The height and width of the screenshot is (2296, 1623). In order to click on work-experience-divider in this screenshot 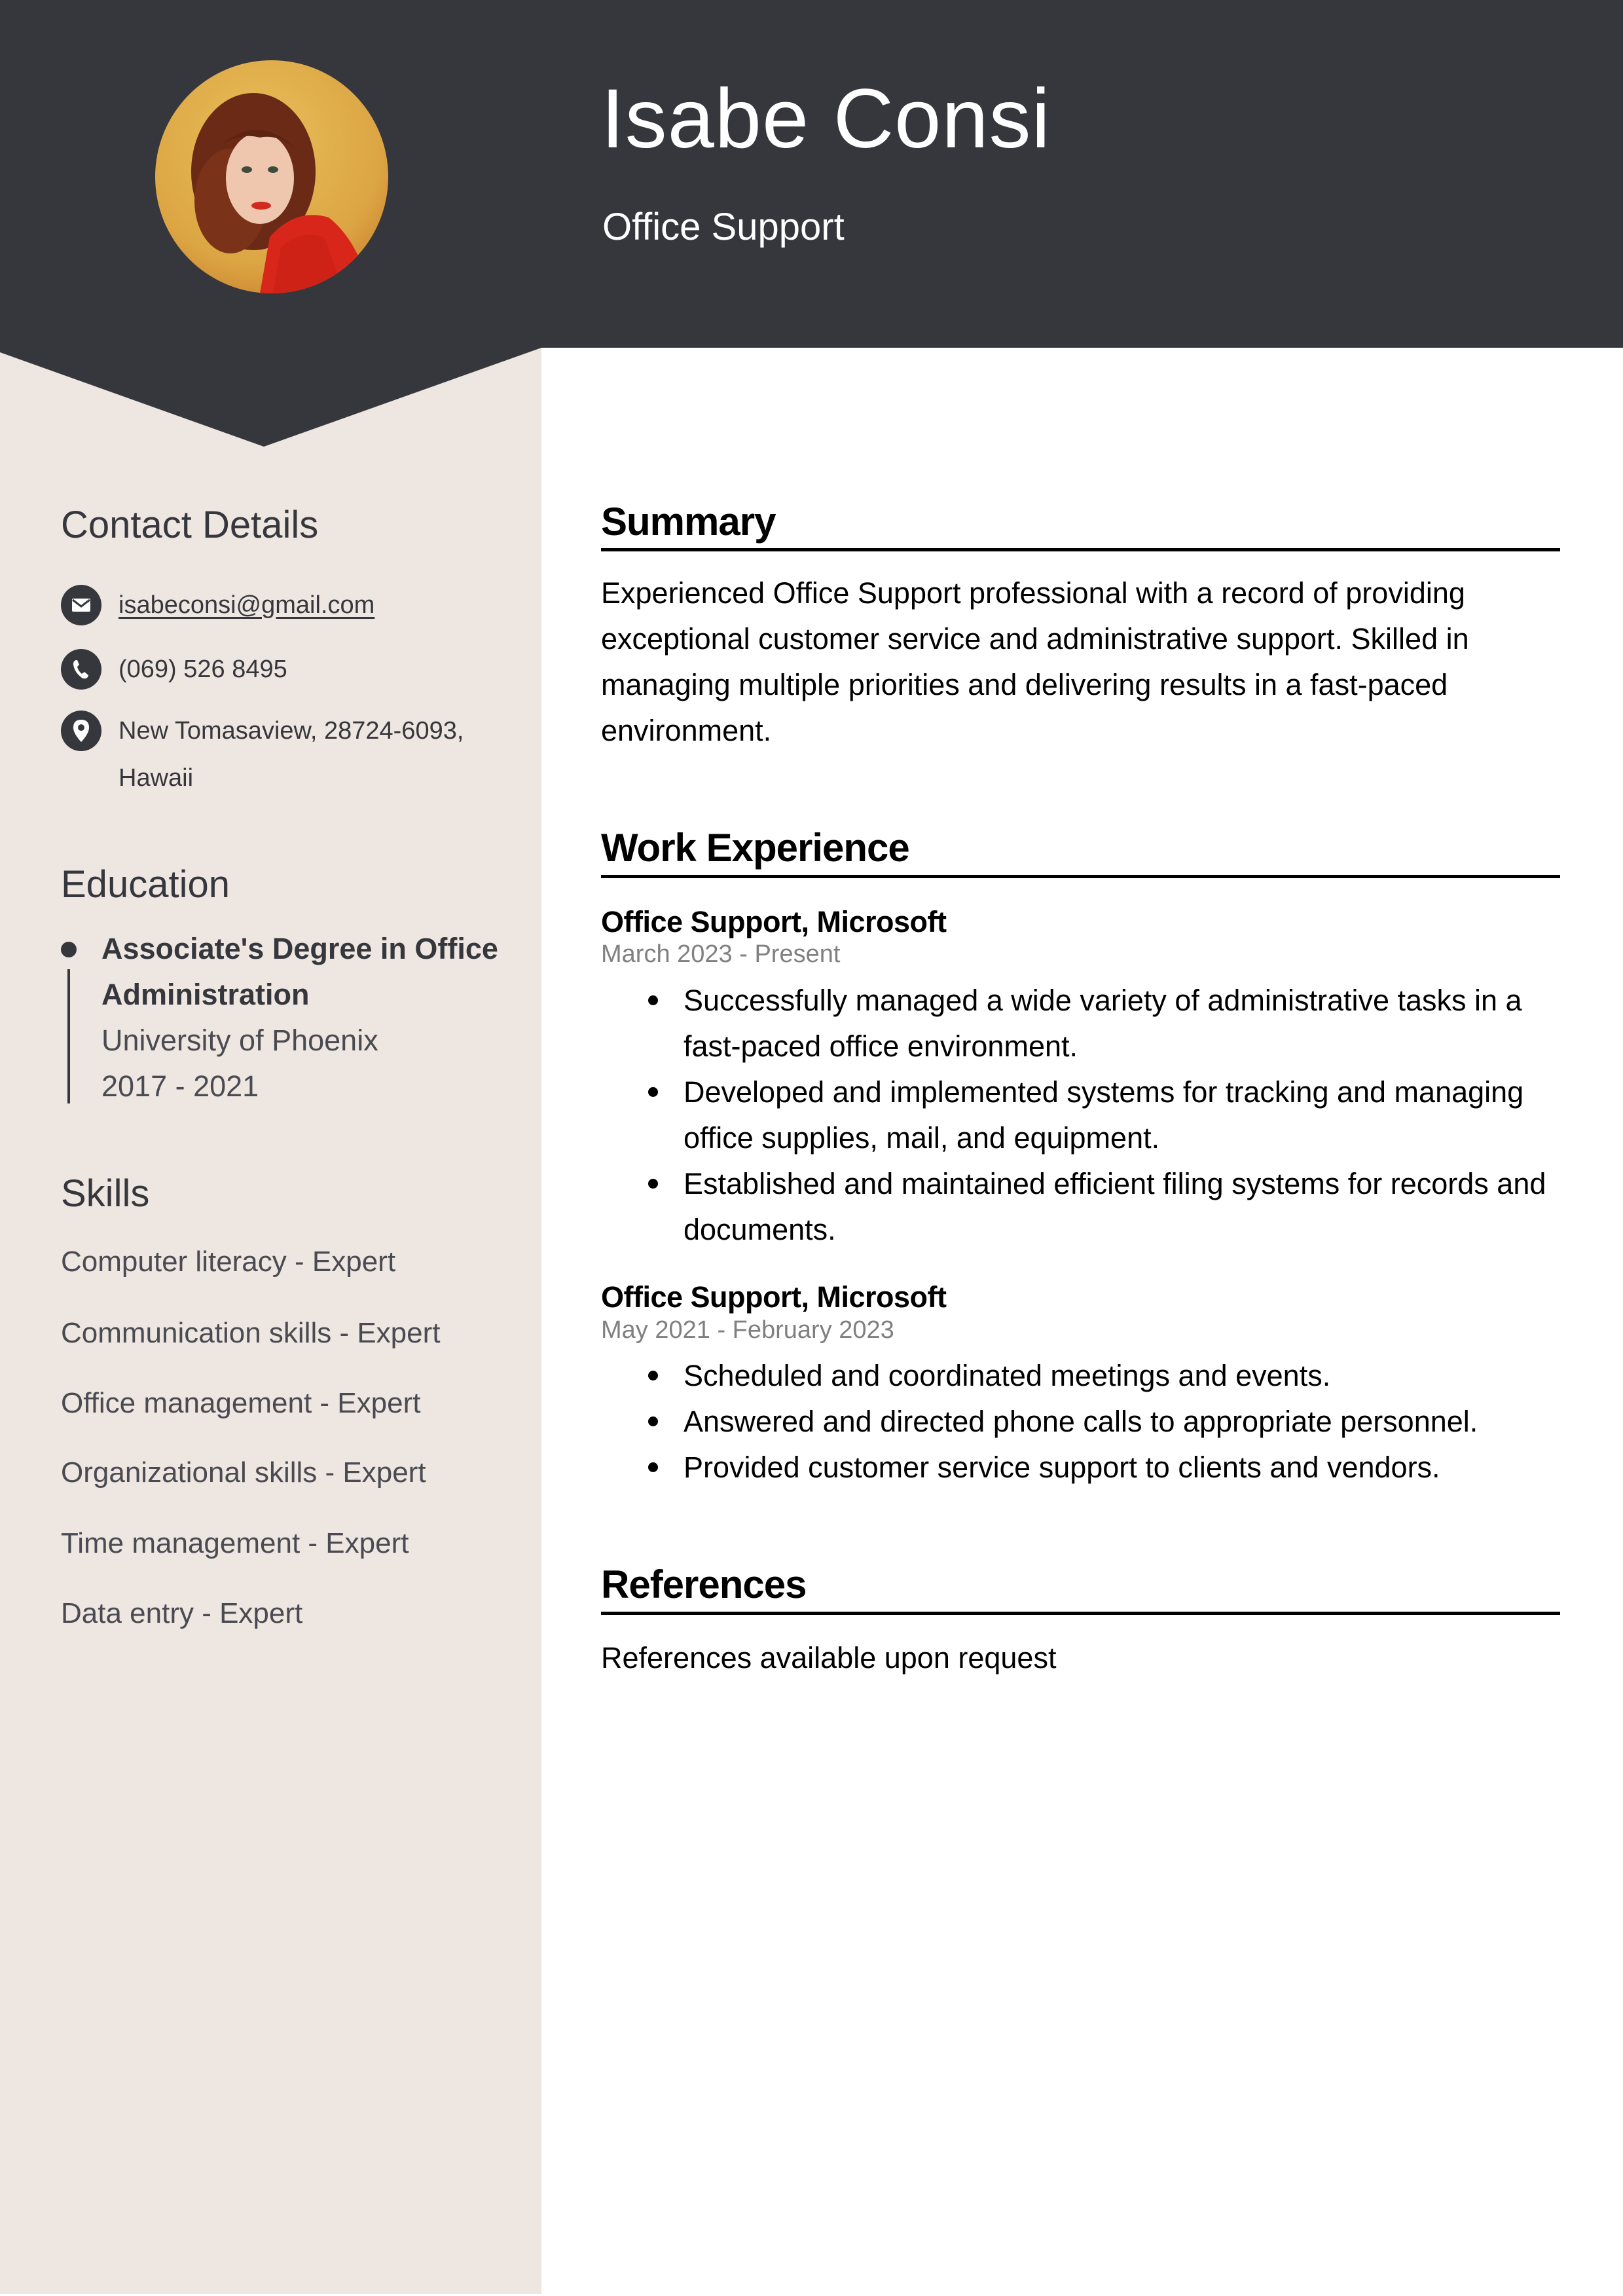, I will do `click(1080, 876)`.